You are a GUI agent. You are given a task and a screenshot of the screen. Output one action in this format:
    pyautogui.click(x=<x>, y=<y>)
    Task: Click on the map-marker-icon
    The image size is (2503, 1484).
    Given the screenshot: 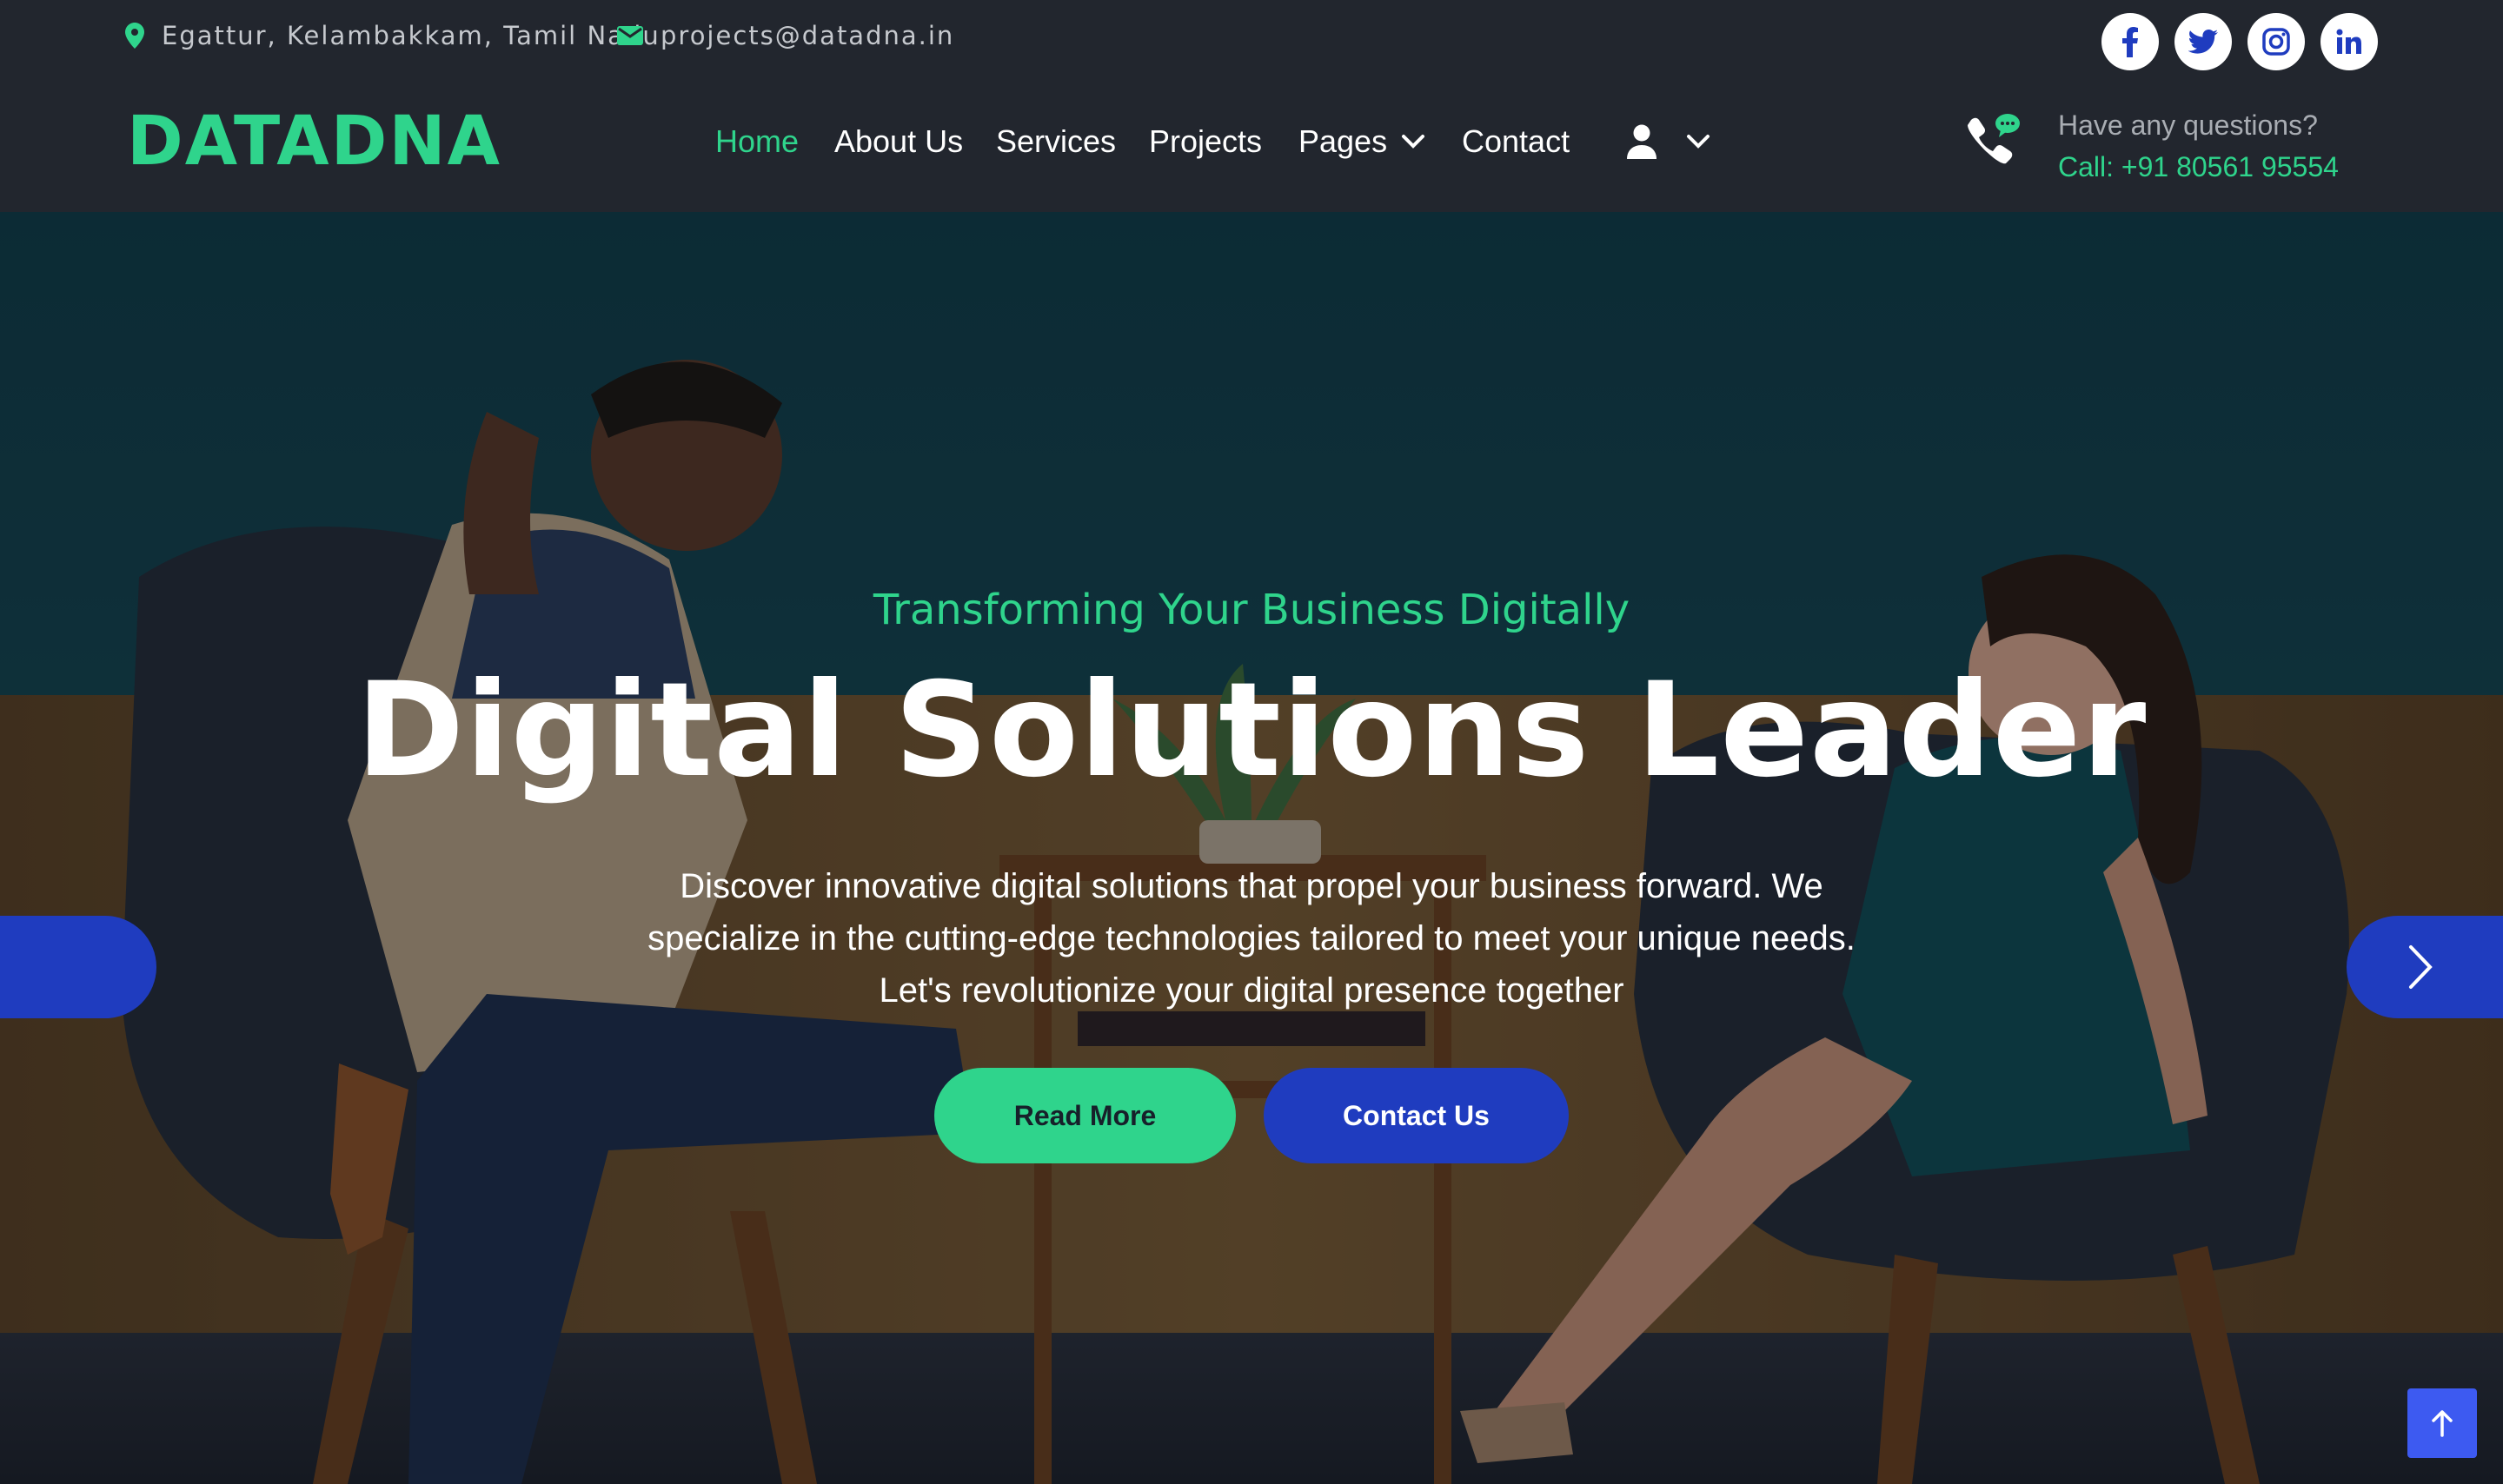 What is the action you would take?
    pyautogui.click(x=134, y=36)
    